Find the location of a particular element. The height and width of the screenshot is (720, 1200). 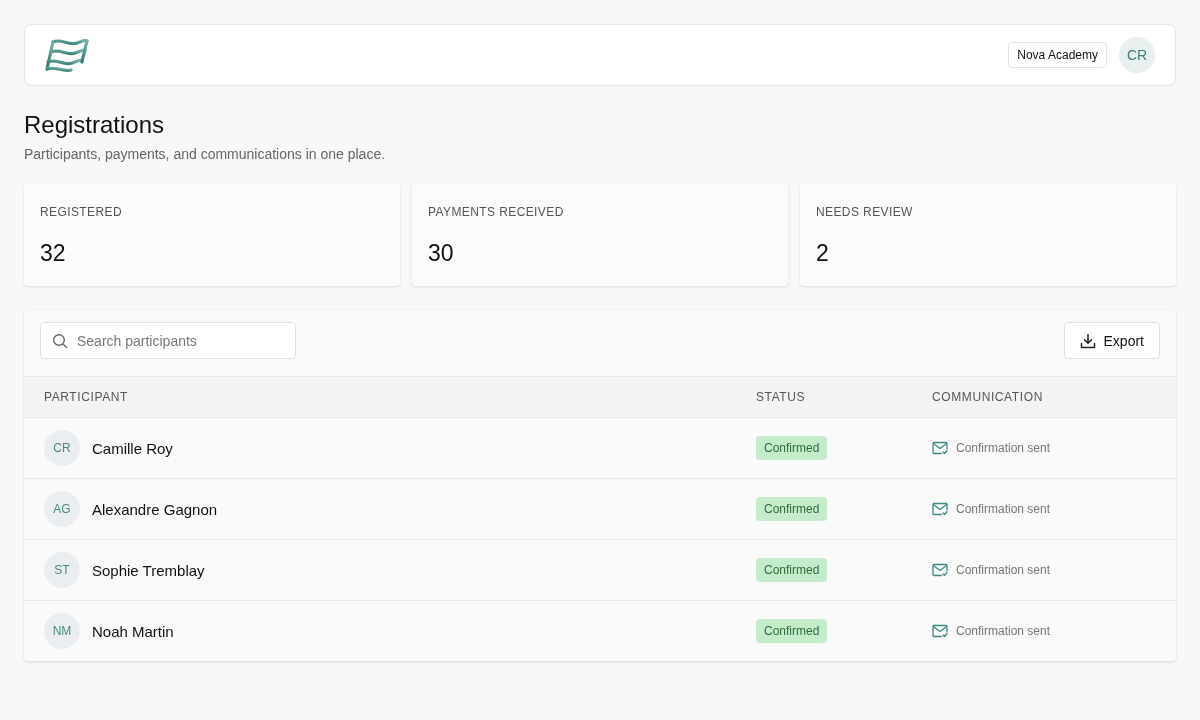

participant-avatar: ST is located at coordinates (62, 570).